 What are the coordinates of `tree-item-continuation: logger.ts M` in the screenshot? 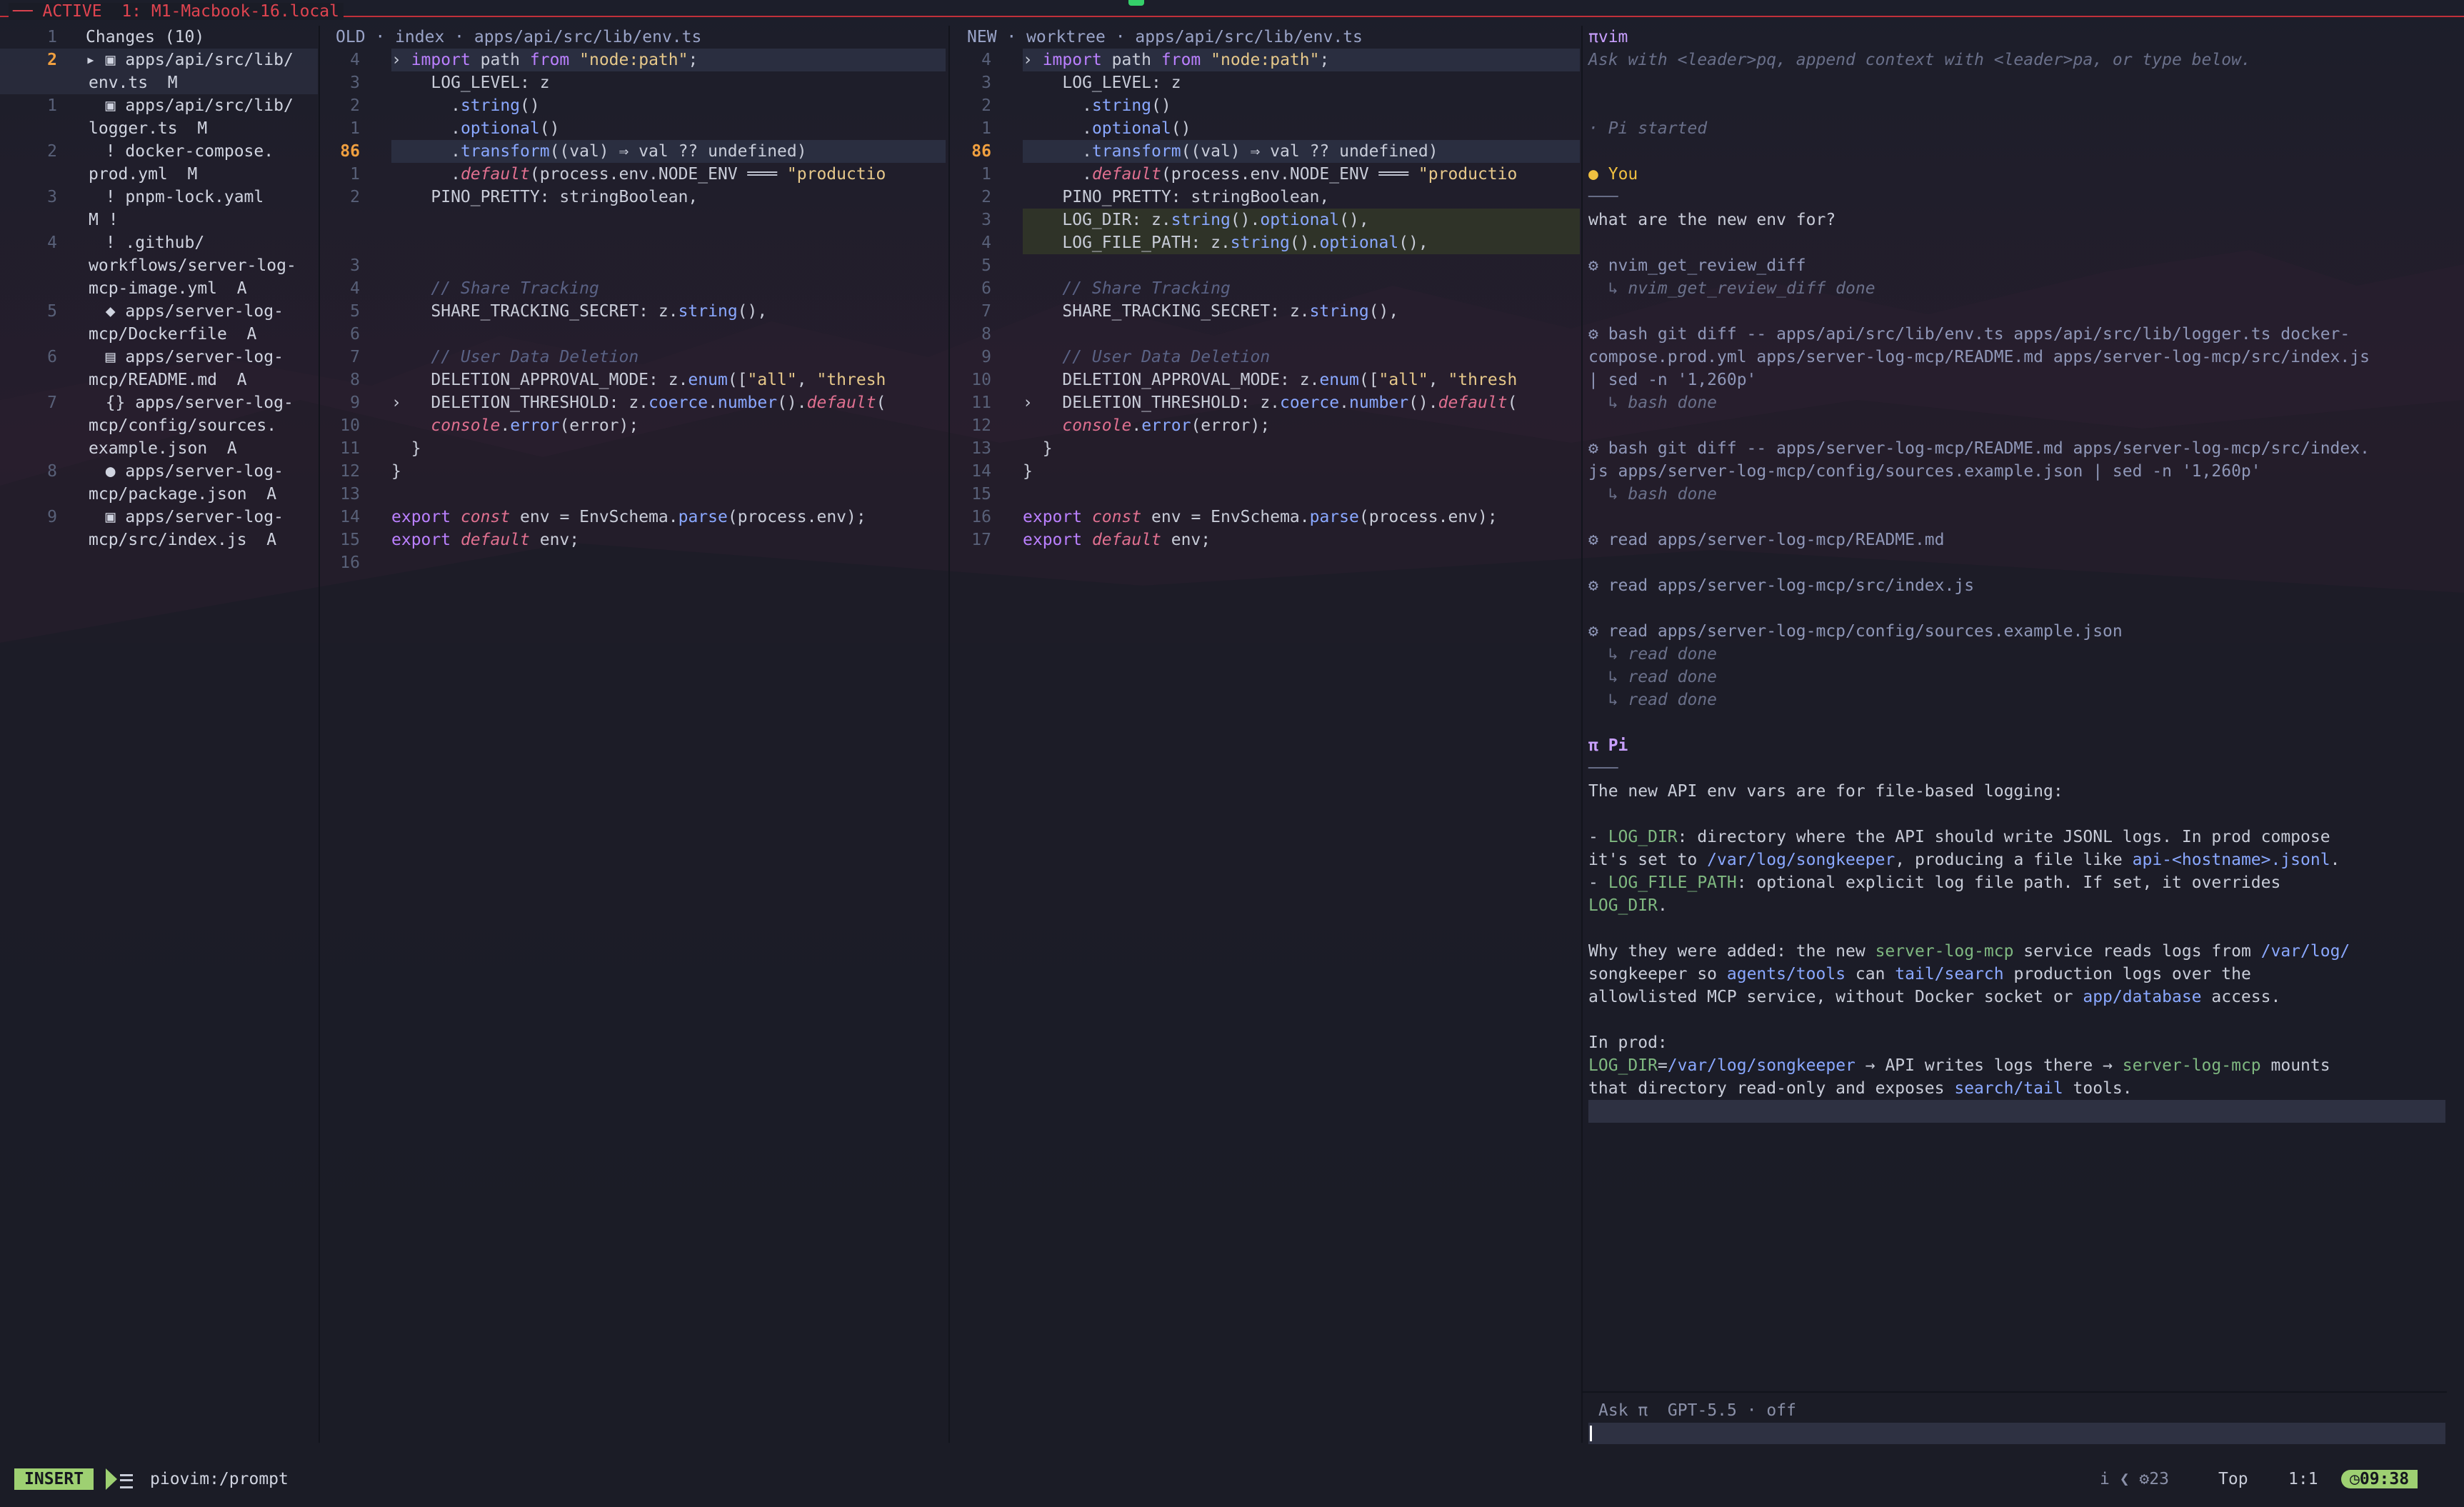 It's located at (159, 128).